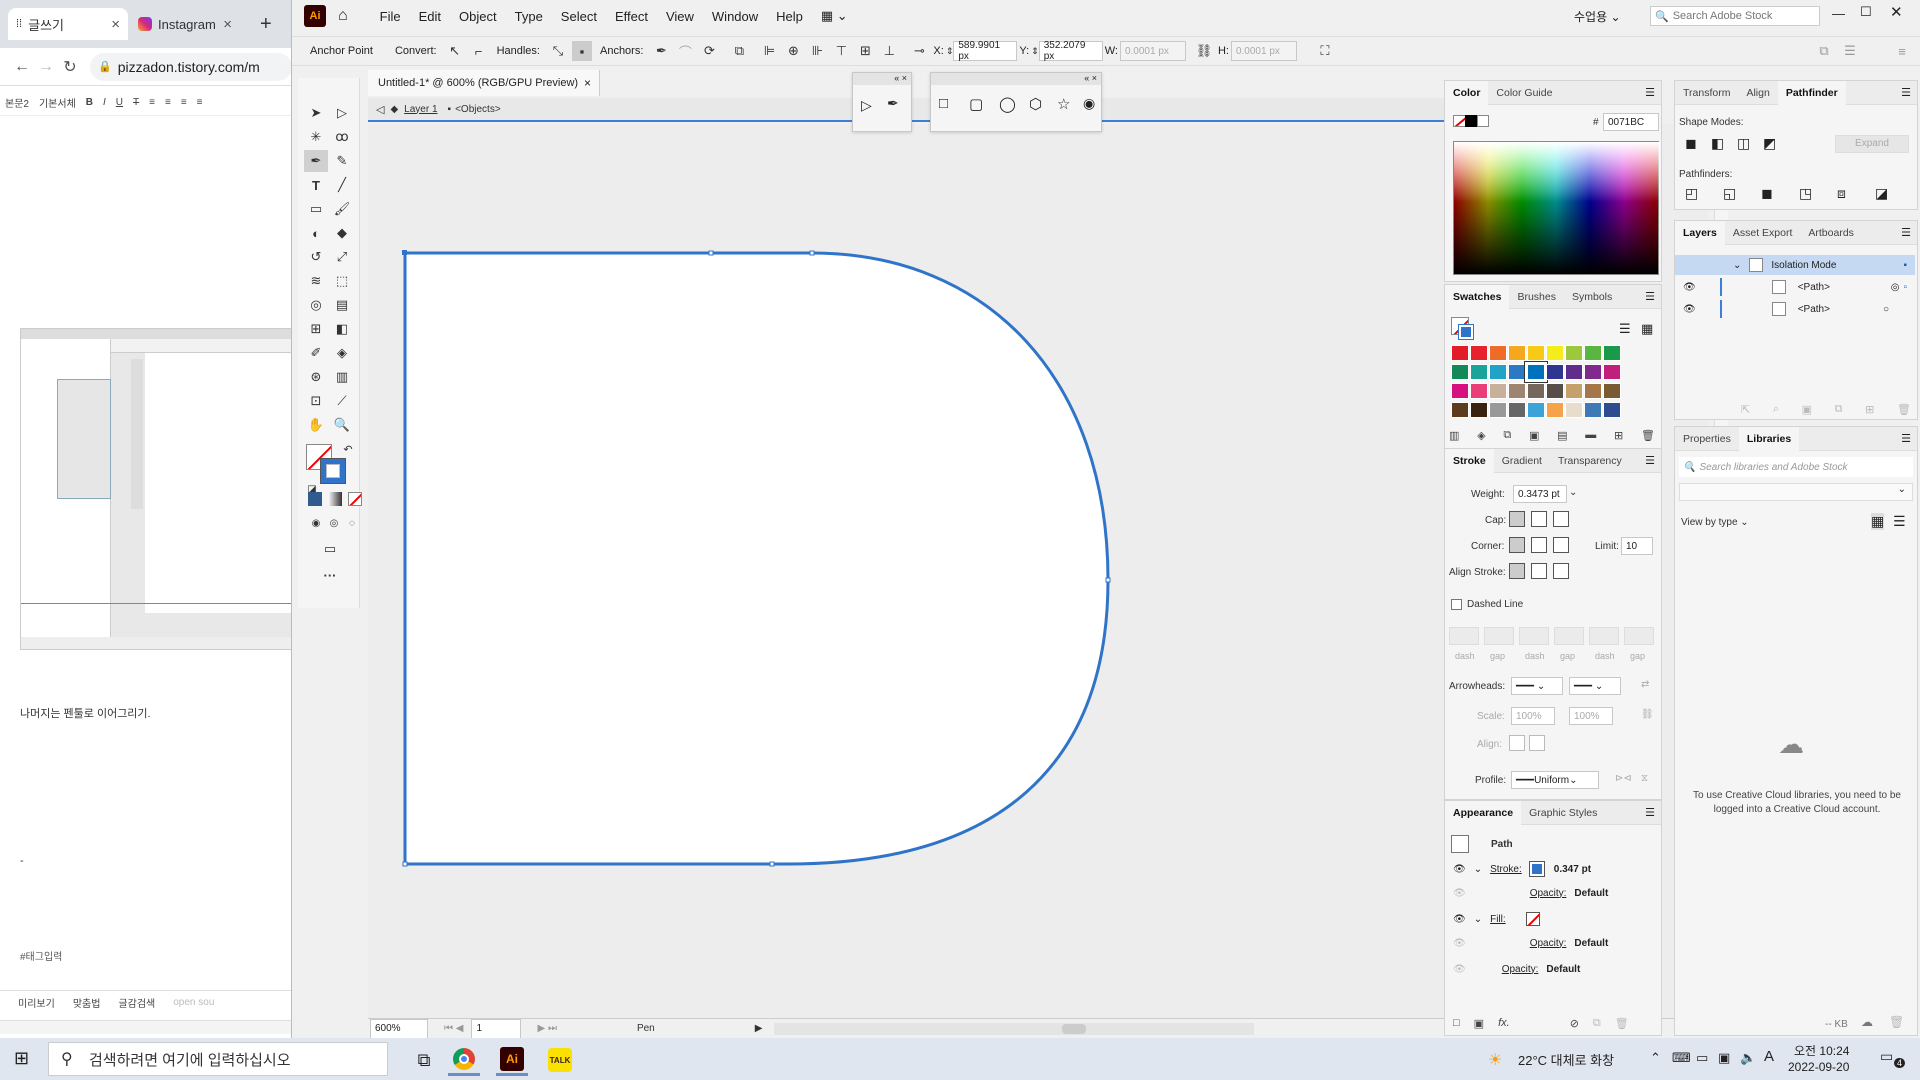 Image resolution: width=1920 pixels, height=1080 pixels. Describe the element at coordinates (1647, 329) in the screenshot. I see `grid-view-icon: ▦` at that location.